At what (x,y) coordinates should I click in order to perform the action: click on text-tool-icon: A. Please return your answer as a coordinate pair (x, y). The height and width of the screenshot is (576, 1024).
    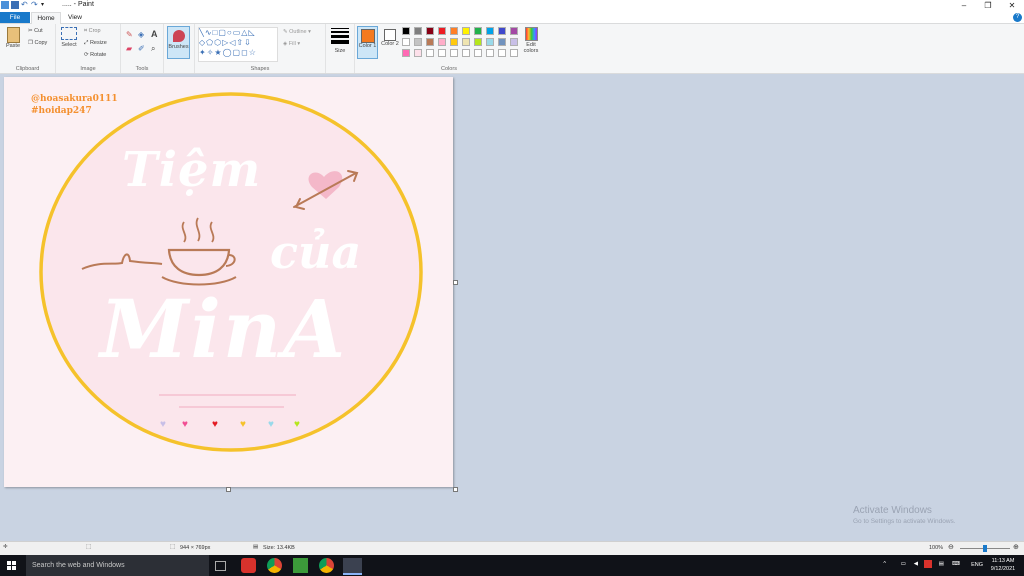
    Looking at the image, I should click on (154, 34).